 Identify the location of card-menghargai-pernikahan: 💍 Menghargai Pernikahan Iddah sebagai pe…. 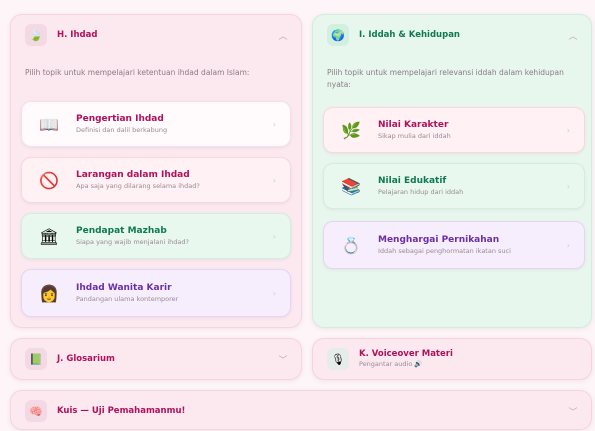
(454, 245).